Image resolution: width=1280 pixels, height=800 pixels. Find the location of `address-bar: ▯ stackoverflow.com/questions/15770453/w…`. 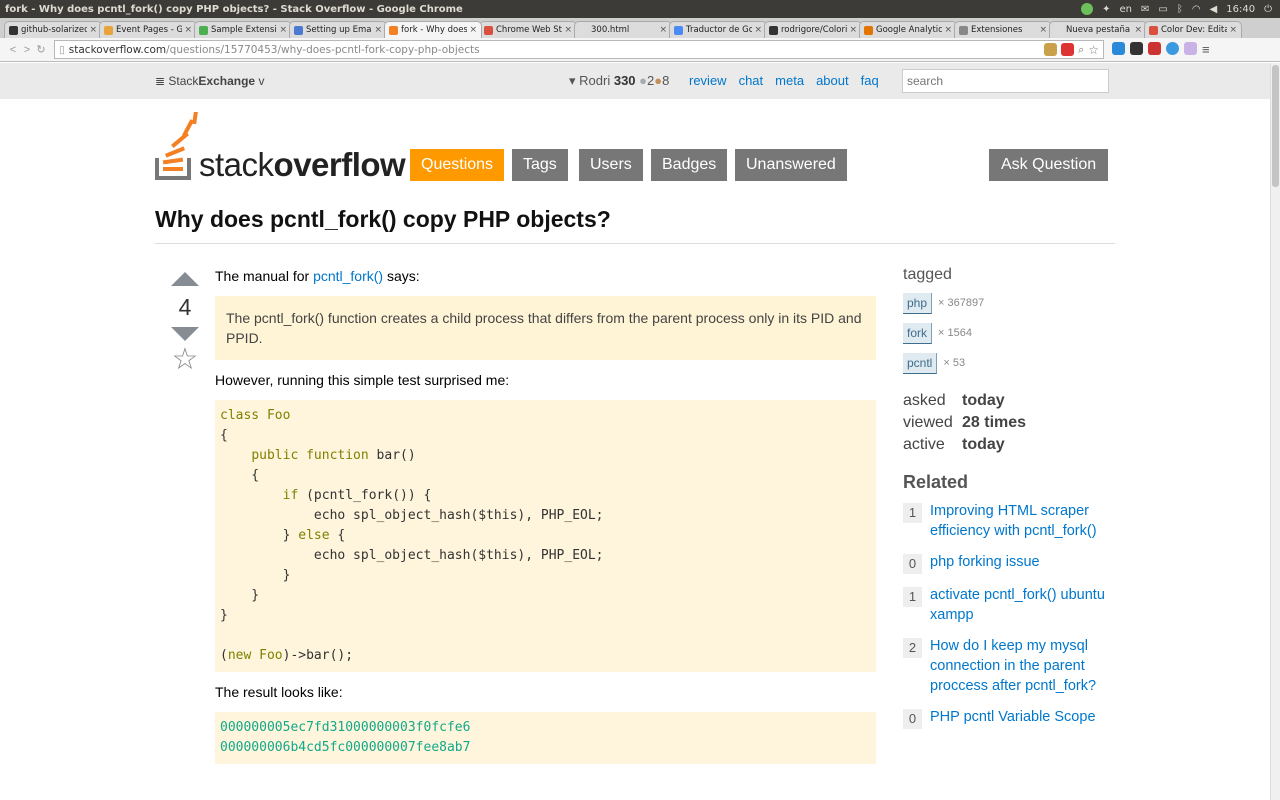

address-bar: ▯ stackoverflow.com/questions/15770453/w… is located at coordinates (579, 49).